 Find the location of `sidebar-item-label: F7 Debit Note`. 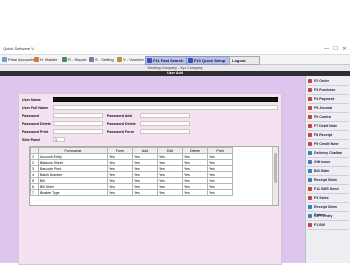

sidebar-item-label: F7 Debit Note is located at coordinates (326, 126).